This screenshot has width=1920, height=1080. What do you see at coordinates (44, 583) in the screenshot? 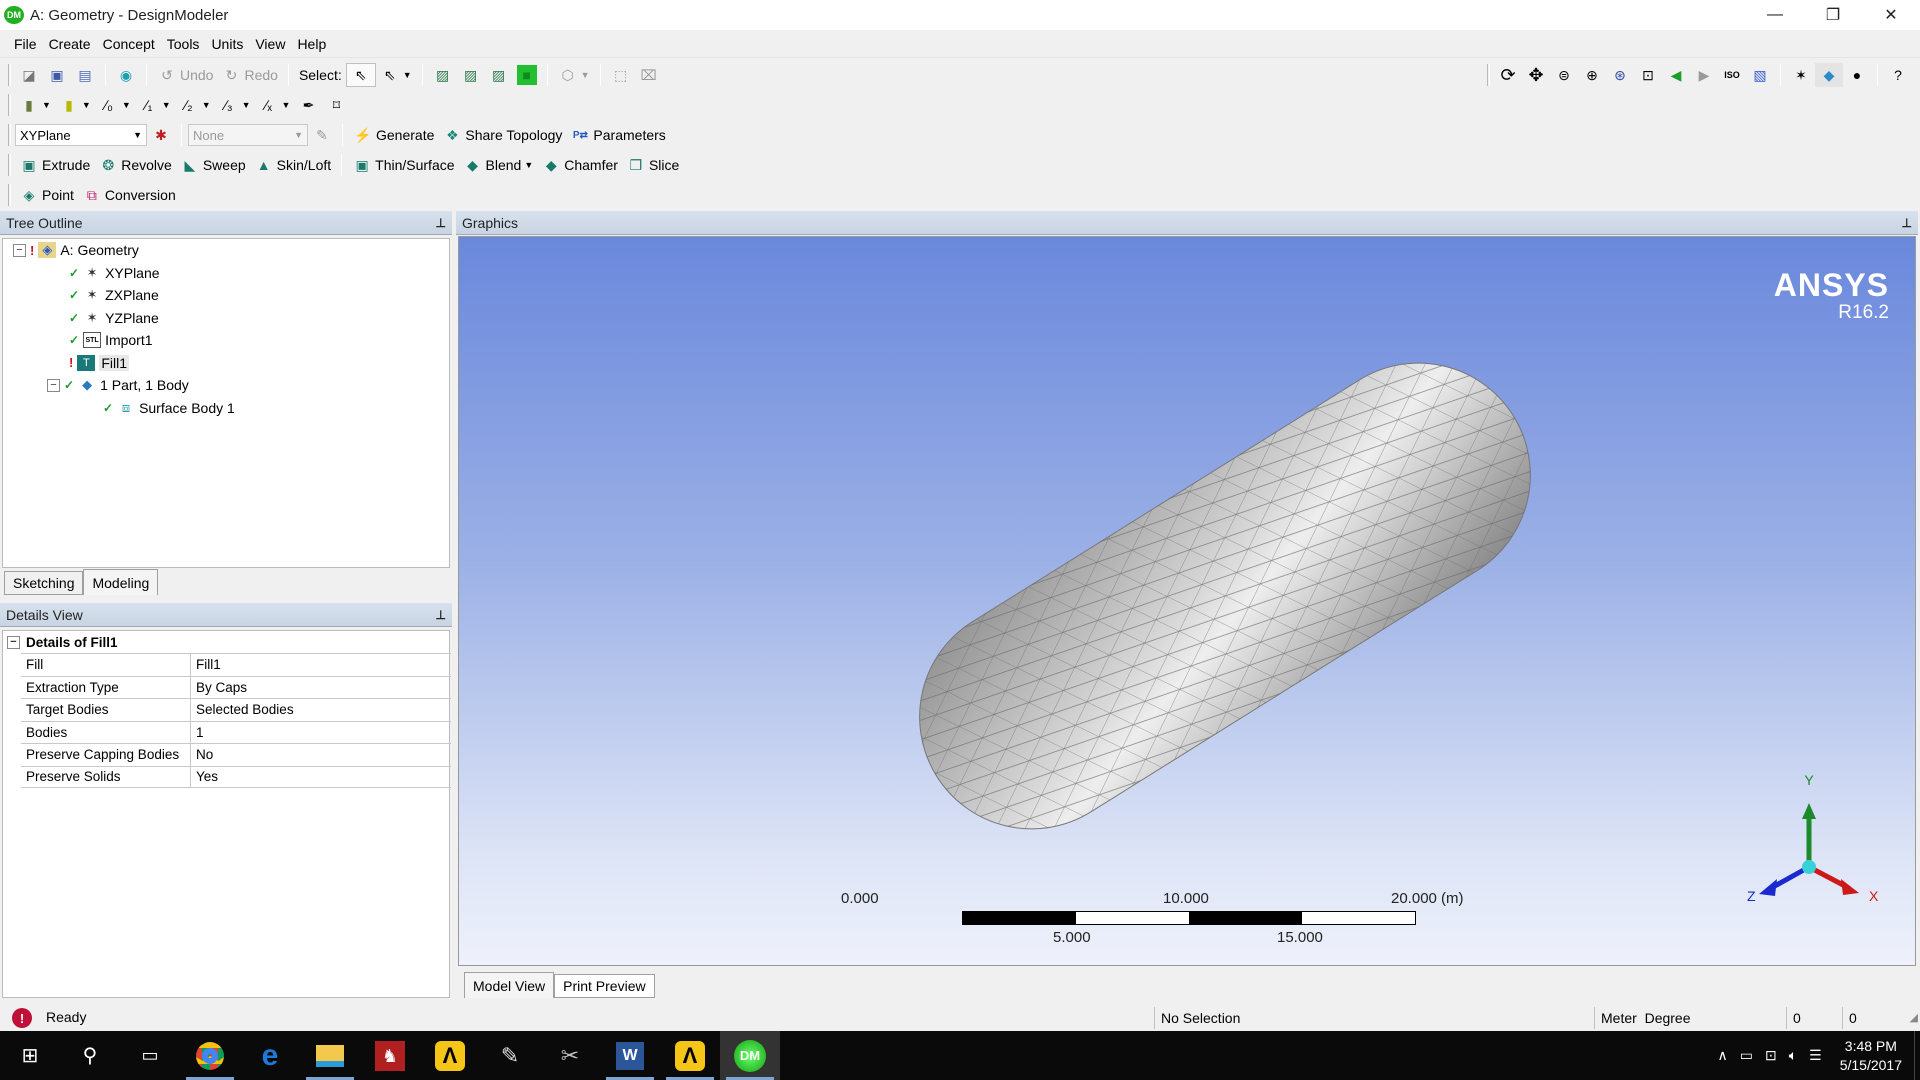
I see `tab-sketching: Sketching` at bounding box center [44, 583].